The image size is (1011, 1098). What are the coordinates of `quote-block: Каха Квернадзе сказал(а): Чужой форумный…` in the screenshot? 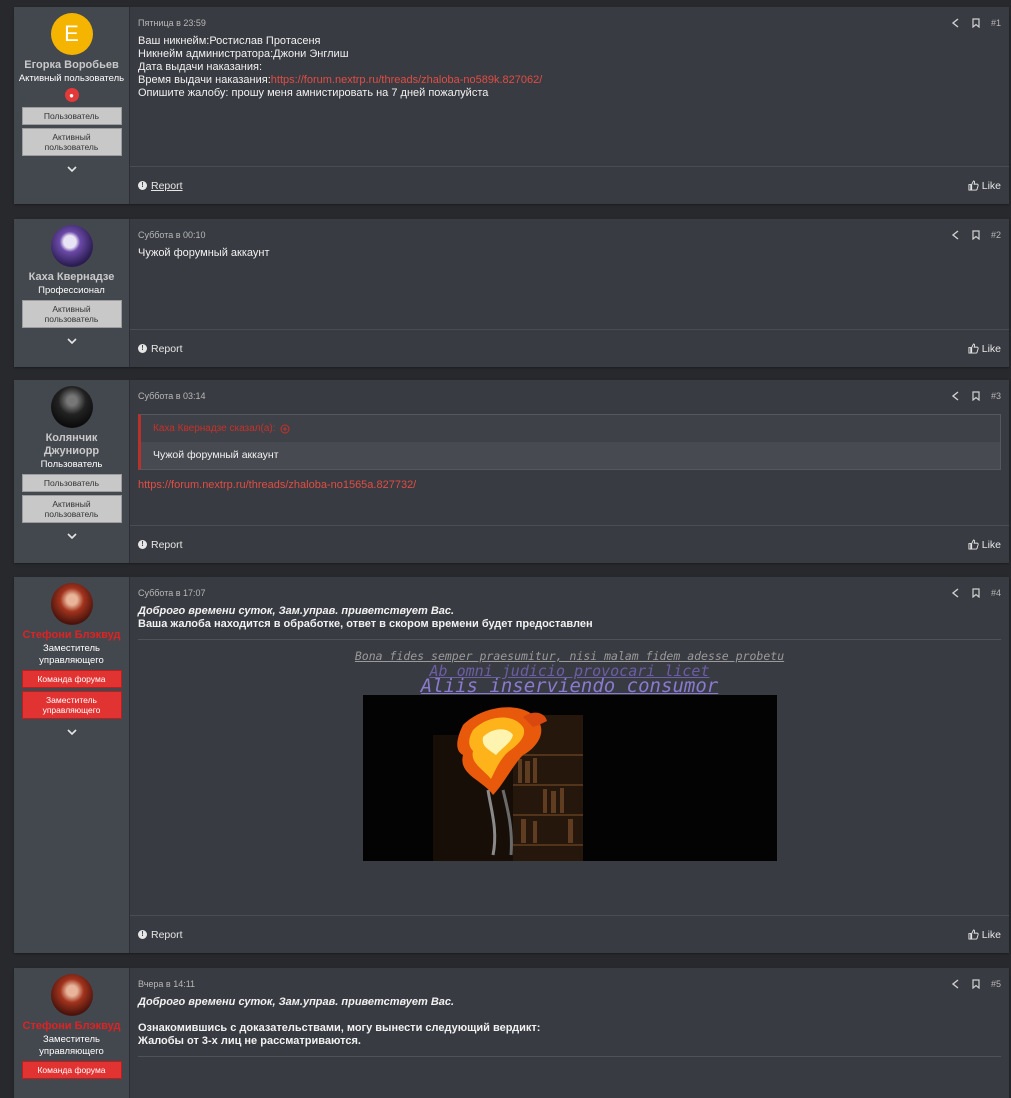 It's located at (569, 442).